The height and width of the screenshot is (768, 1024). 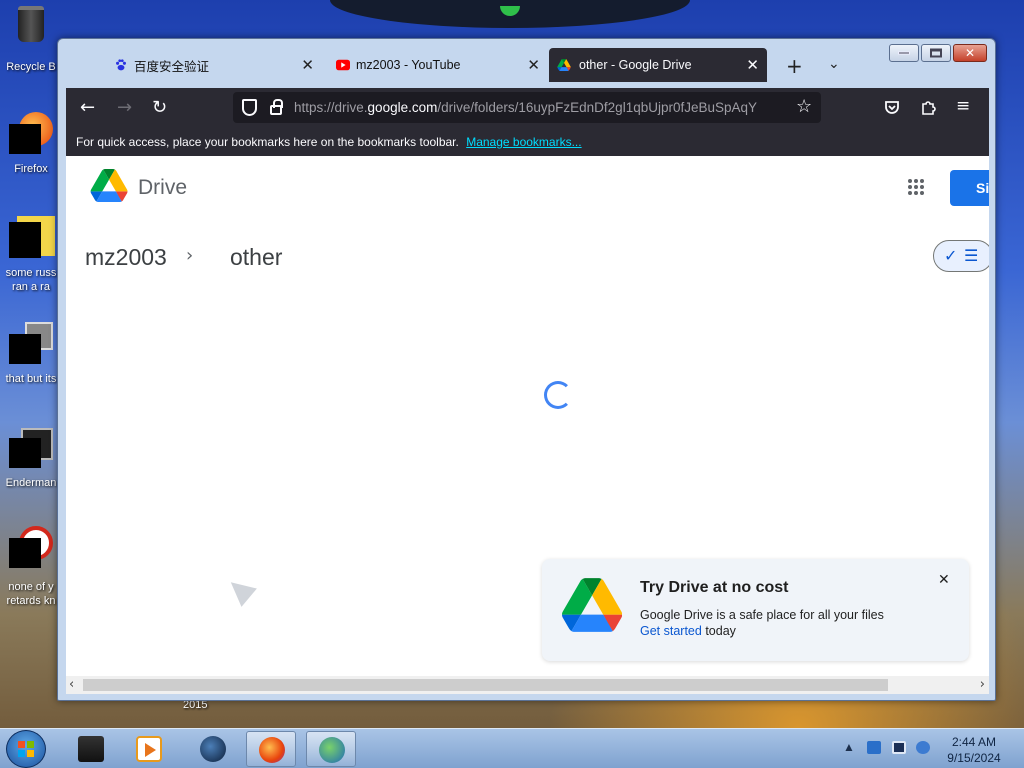 I want to click on desktop-icon-shortcut: that but its, so click(x=31, y=354).